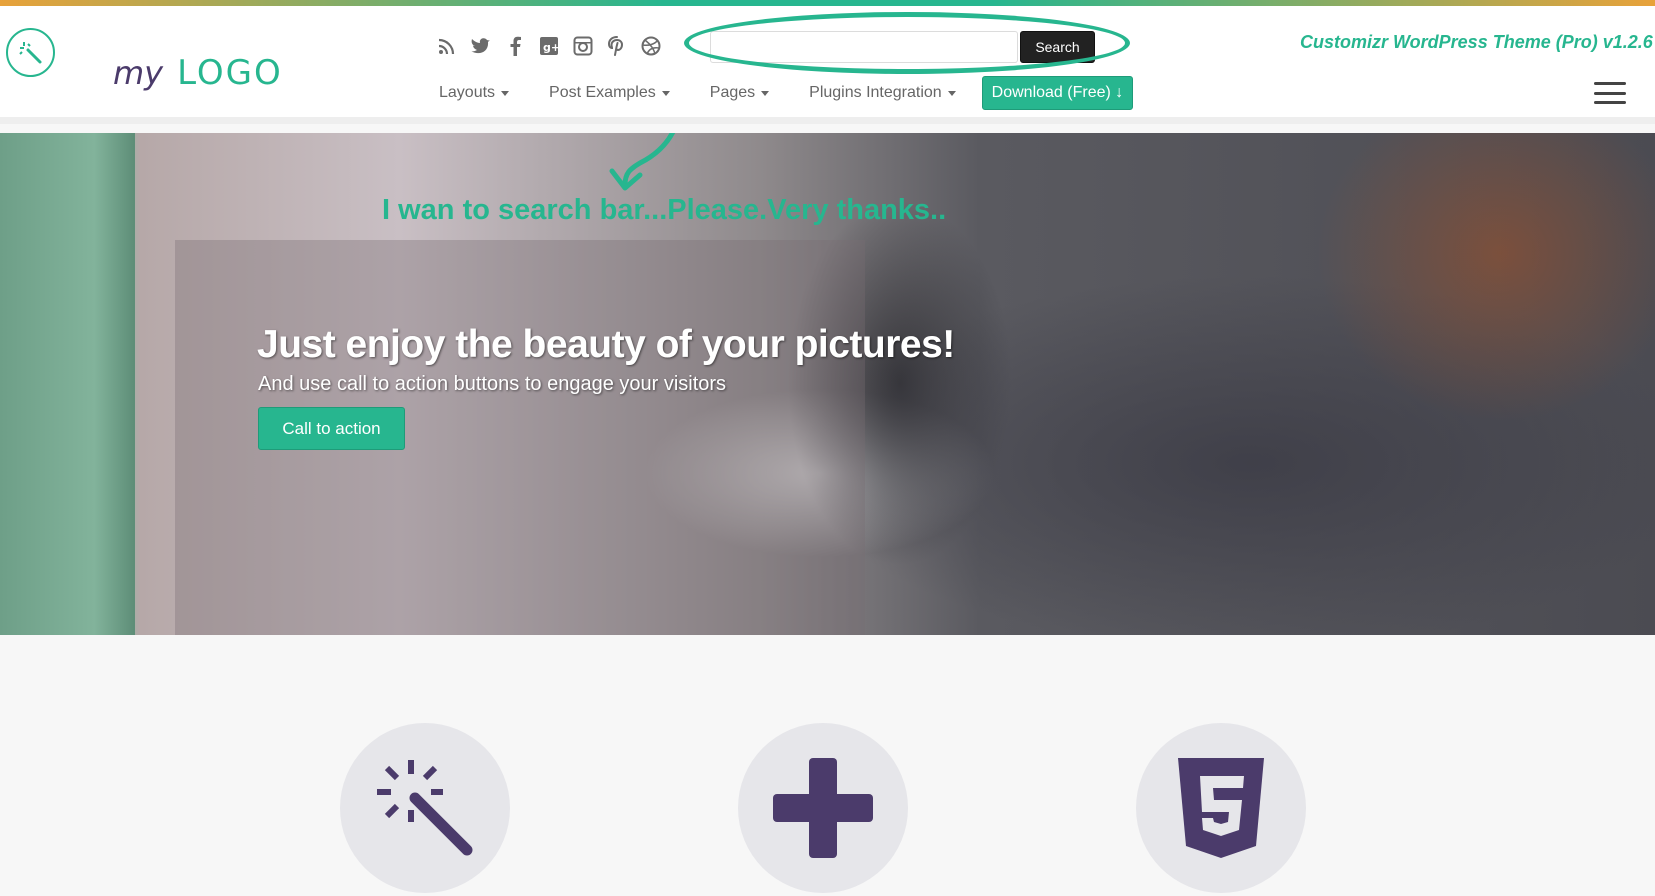 This screenshot has height=896, width=1655. I want to click on dribbble-icon, so click(651, 46).